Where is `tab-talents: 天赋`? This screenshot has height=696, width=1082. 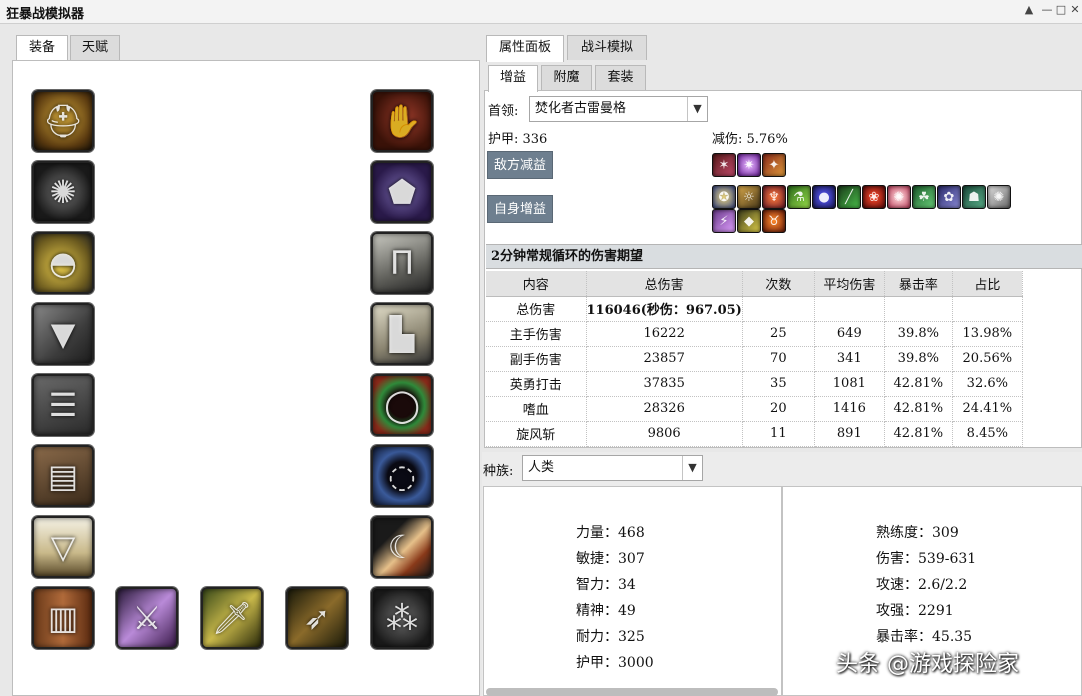
tab-talents: 天赋 is located at coordinates (95, 47).